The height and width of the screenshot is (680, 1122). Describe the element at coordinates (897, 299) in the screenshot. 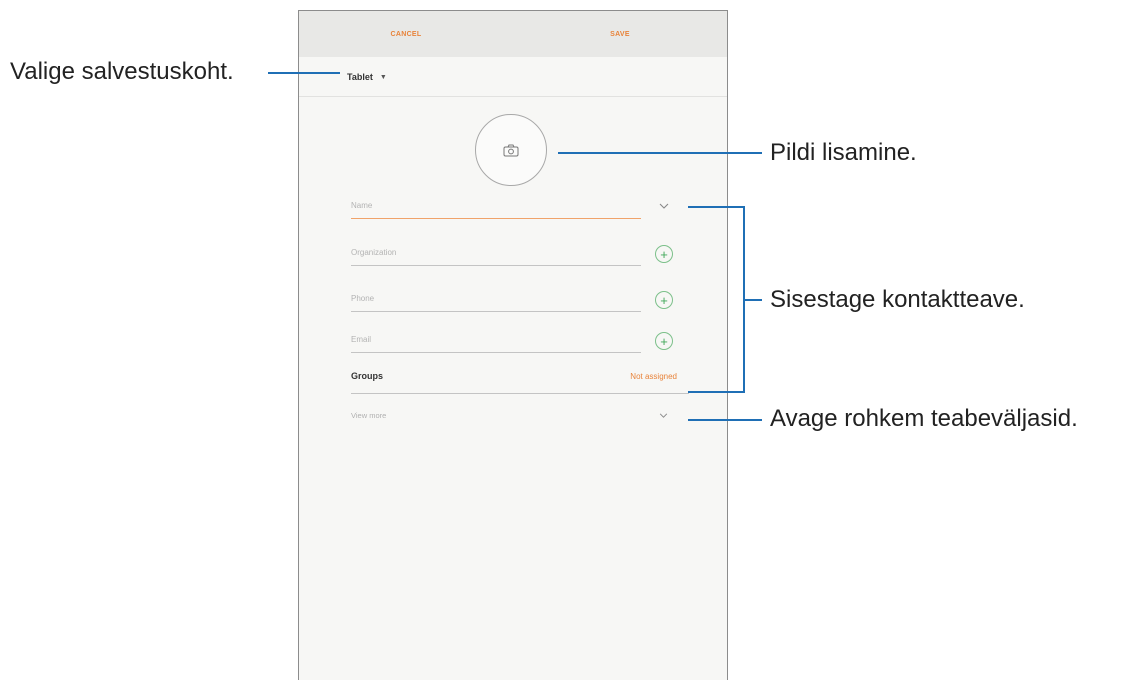

I see `callout-contact-info: Sisestage kontaktteave.` at that location.